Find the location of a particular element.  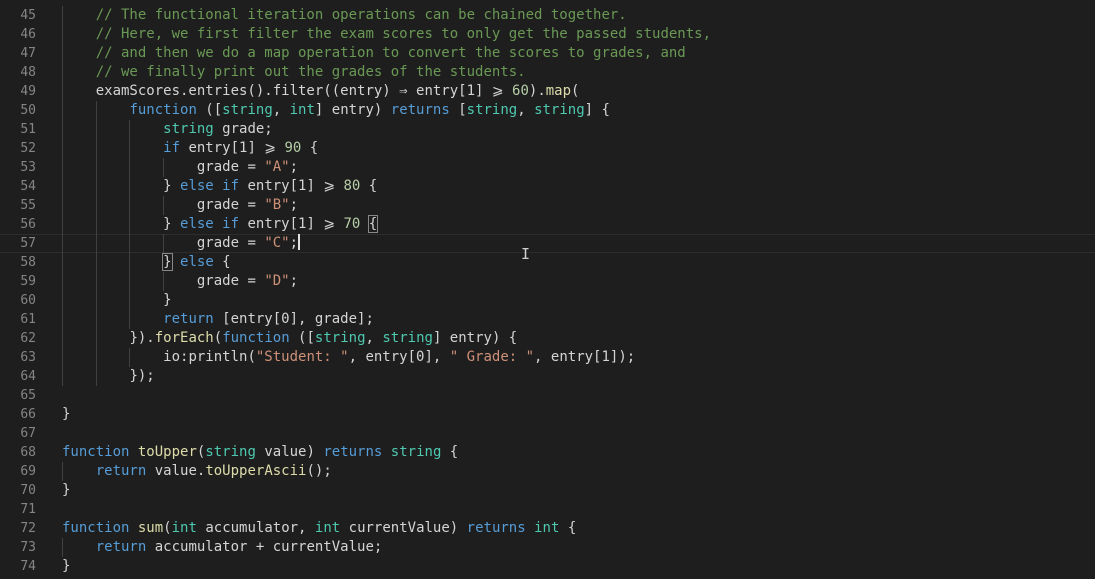

line-number: 46 is located at coordinates (28, 34).